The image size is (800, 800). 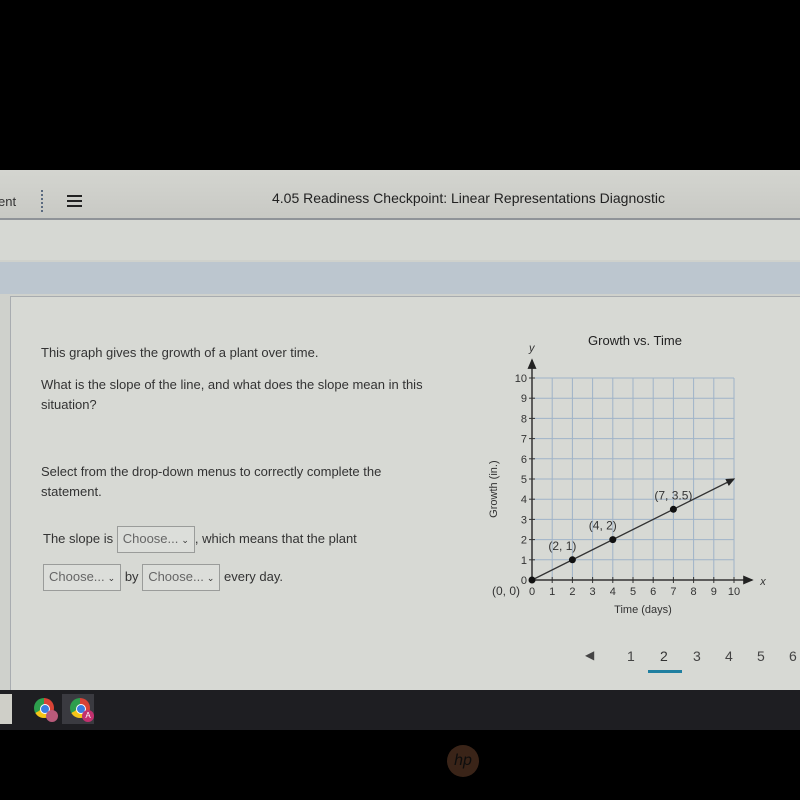 What do you see at coordinates (631, 656) in the screenshot?
I see `page-link-1: 1` at bounding box center [631, 656].